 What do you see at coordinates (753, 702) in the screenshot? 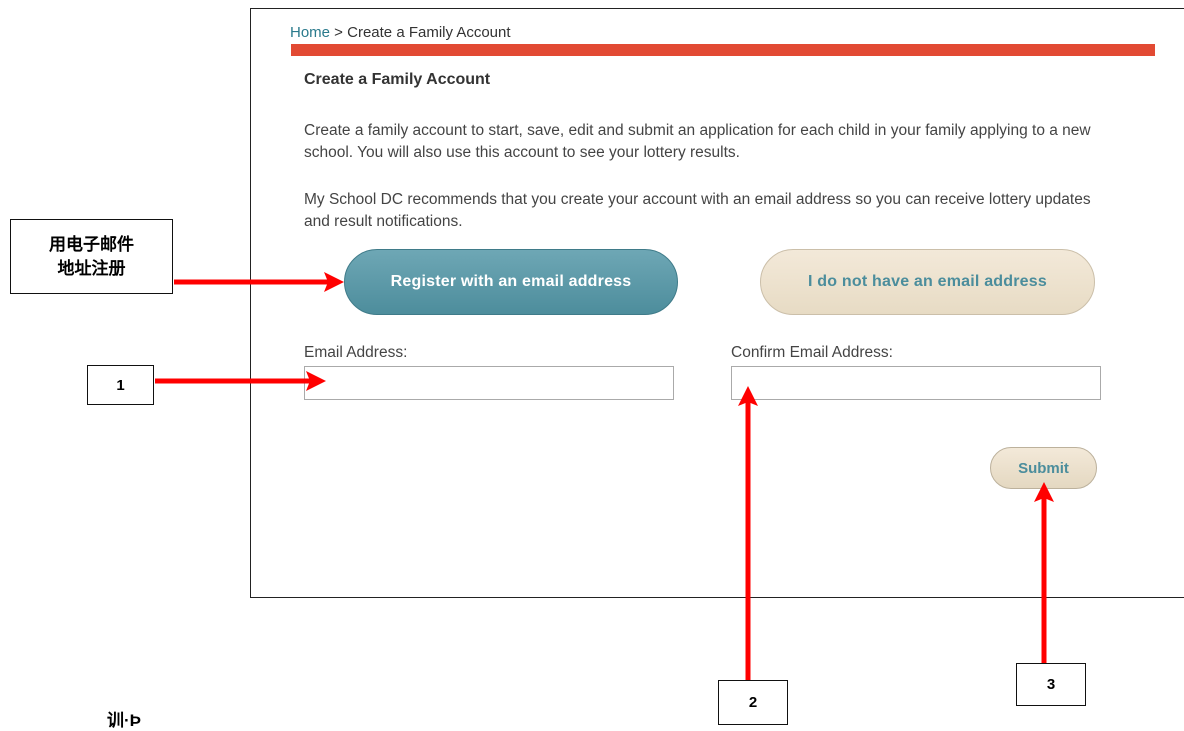
I see `step2-callout: 2` at bounding box center [753, 702].